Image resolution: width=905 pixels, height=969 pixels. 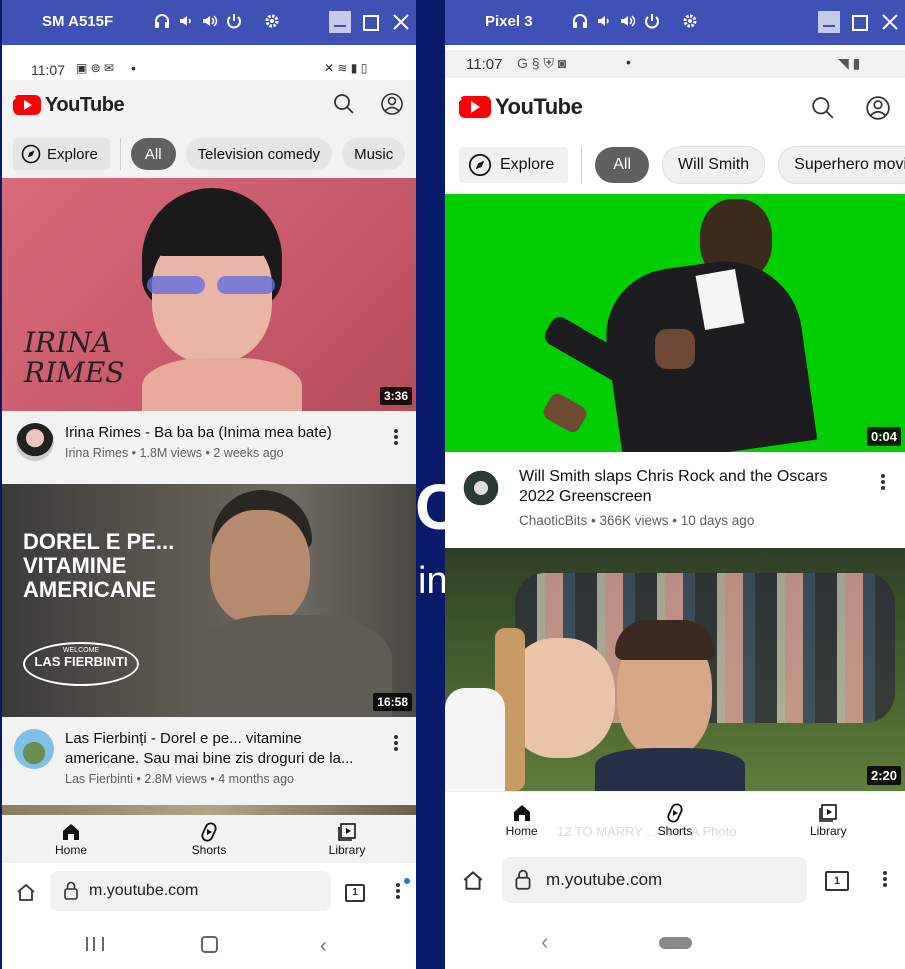 What do you see at coordinates (675, 943) in the screenshot?
I see `home-gesture-pill` at bounding box center [675, 943].